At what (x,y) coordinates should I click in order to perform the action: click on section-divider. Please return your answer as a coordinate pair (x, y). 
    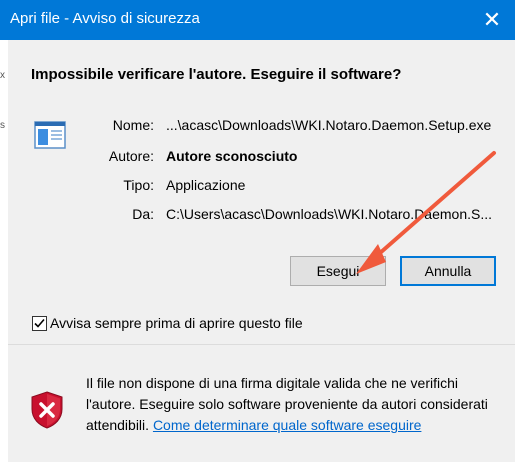
    Looking at the image, I should click on (261, 344).